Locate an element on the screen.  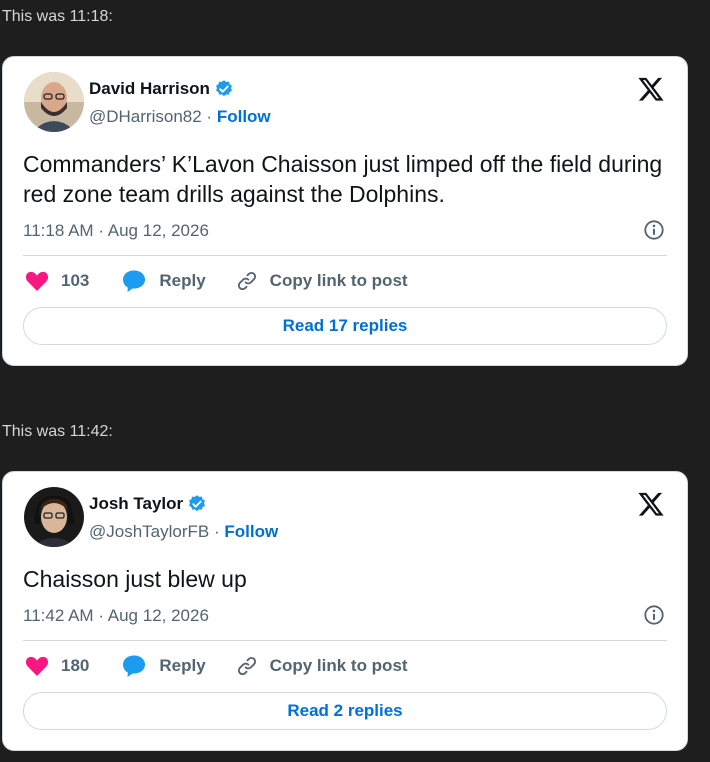
author-name: Josh Taylor is located at coordinates (148, 504).